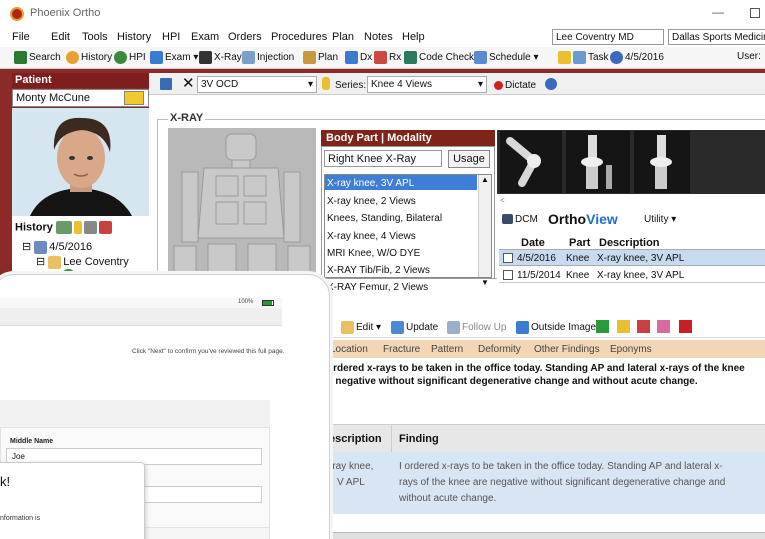  What do you see at coordinates (755, 13) in the screenshot?
I see `maximize-icon` at bounding box center [755, 13].